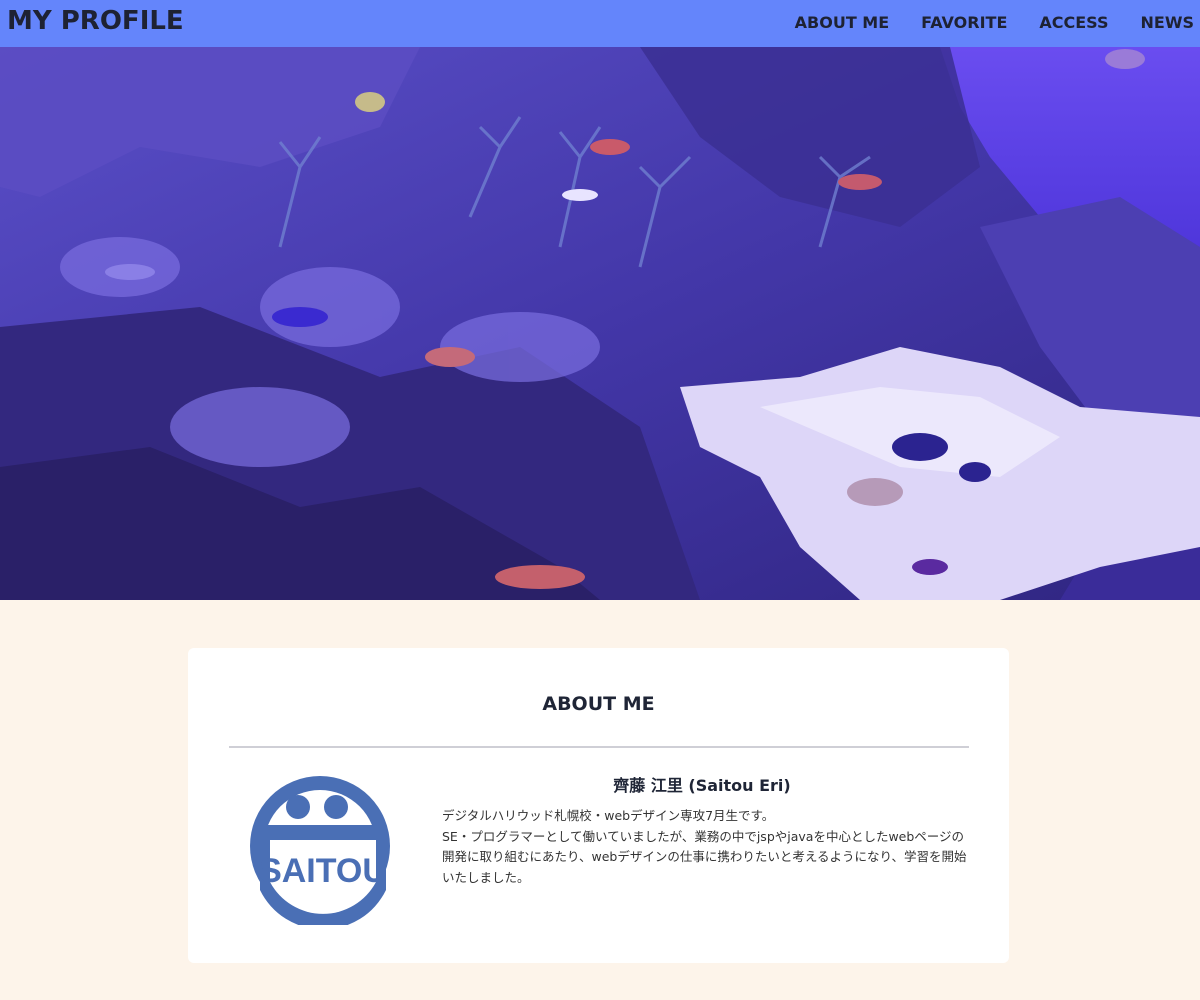 Image resolution: width=1200 pixels, height=1000 pixels. Describe the element at coordinates (599, 747) in the screenshot. I see `divider` at that location.